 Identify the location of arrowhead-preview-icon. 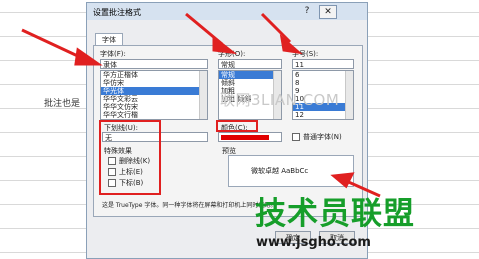
(342, 180).